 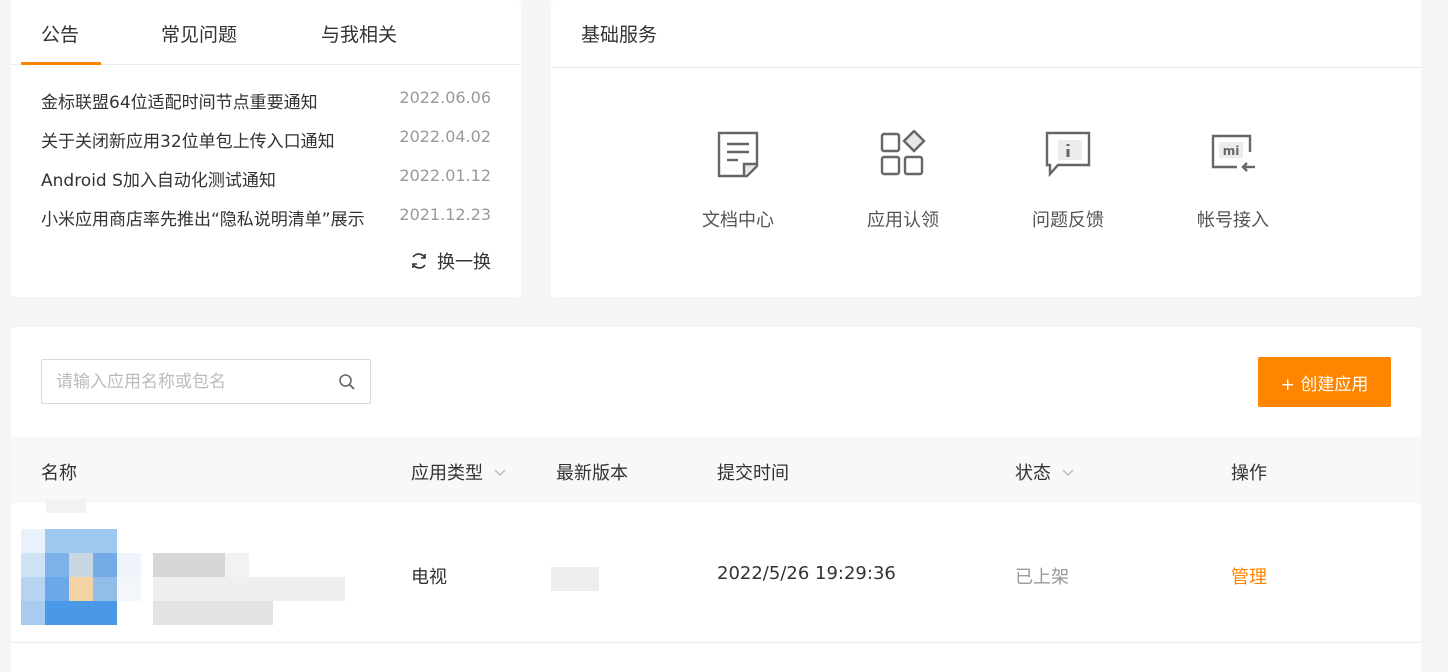 What do you see at coordinates (445, 175) in the screenshot?
I see `notice-date: 2022.01.12` at bounding box center [445, 175].